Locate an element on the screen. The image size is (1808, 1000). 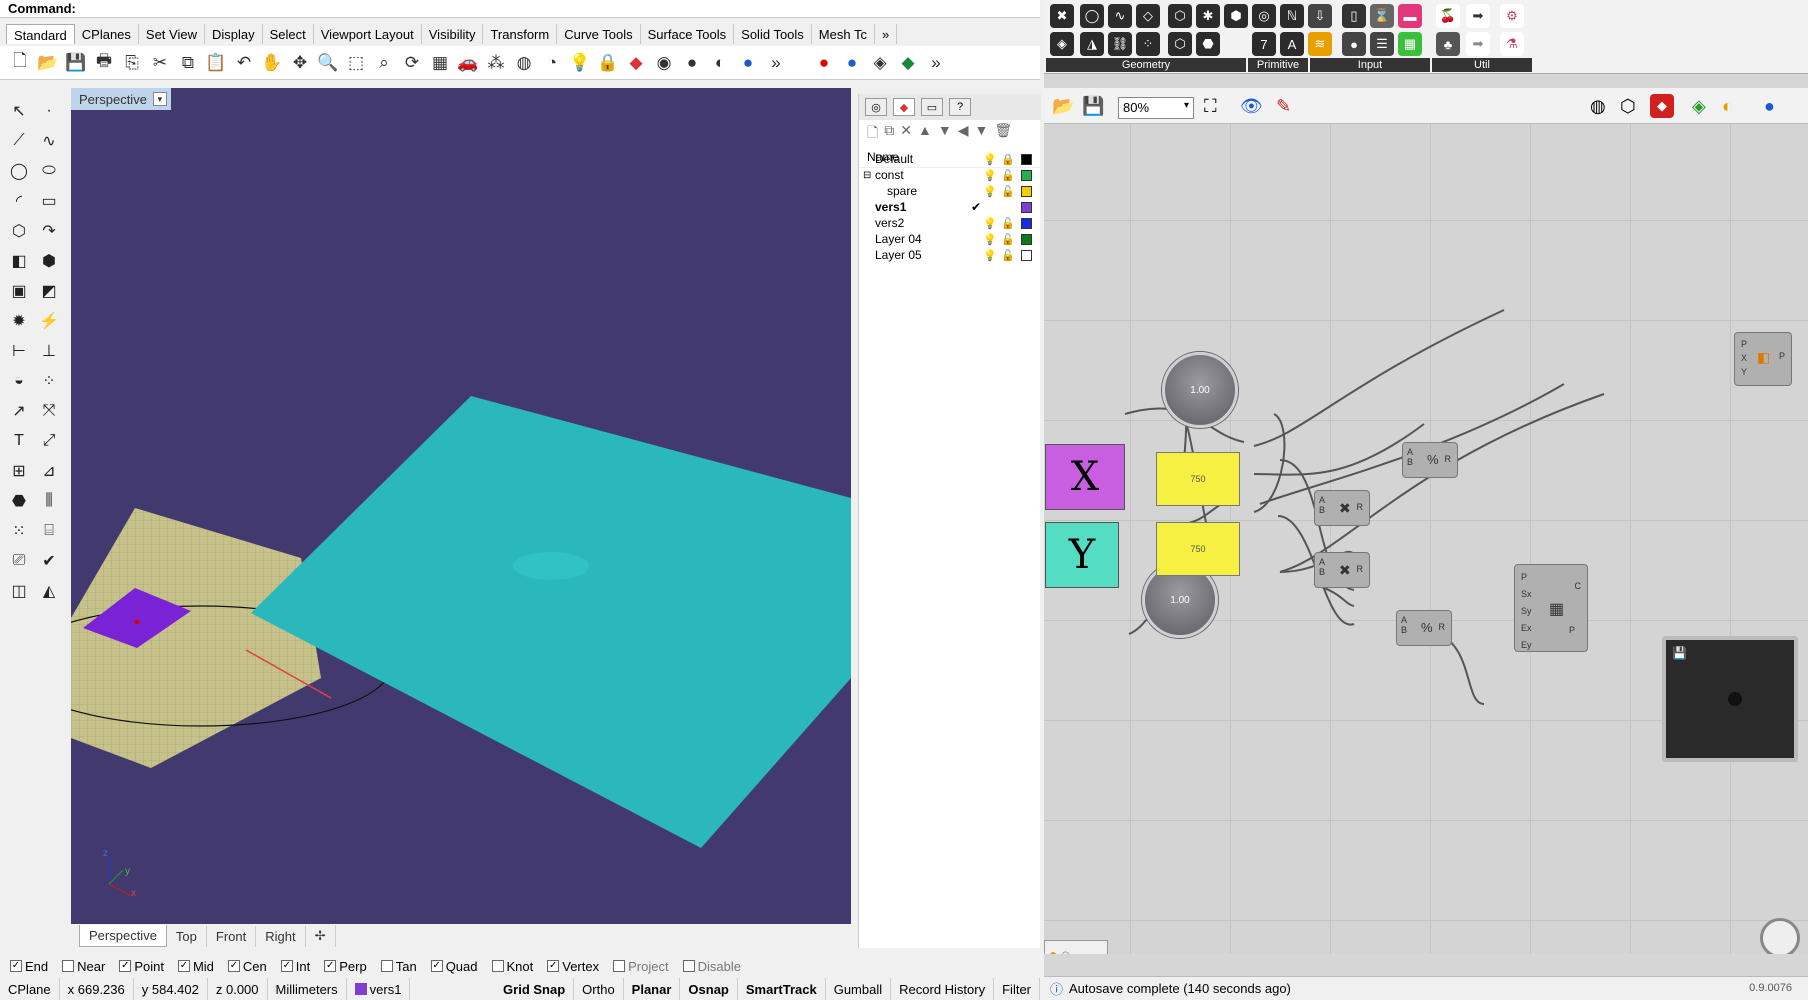
gh-text-icon: A is located at coordinates (1292, 44).